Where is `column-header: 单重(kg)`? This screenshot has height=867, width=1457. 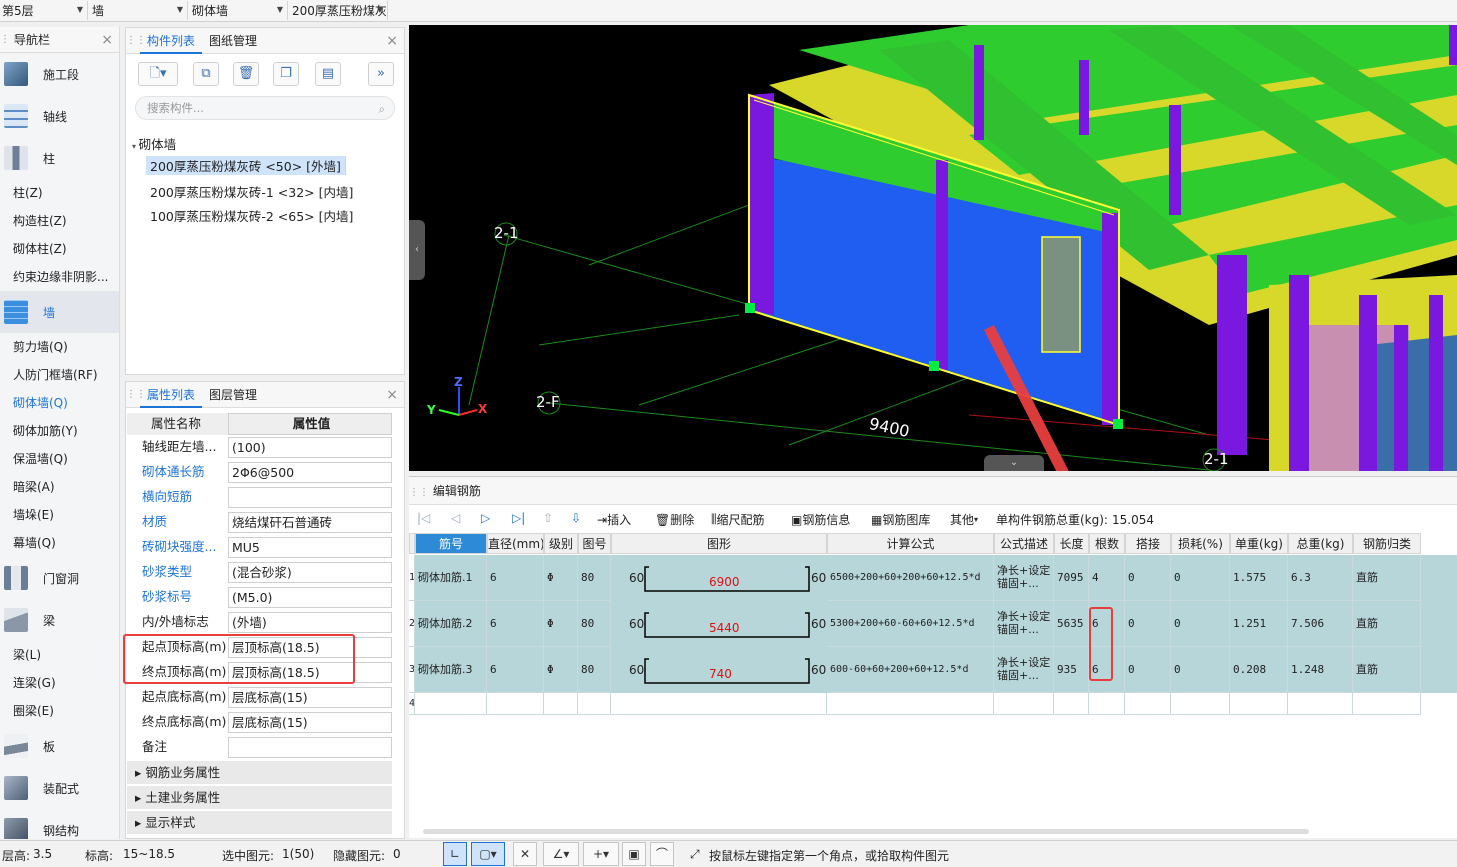
column-header: 单重(kg) is located at coordinates (1259, 543).